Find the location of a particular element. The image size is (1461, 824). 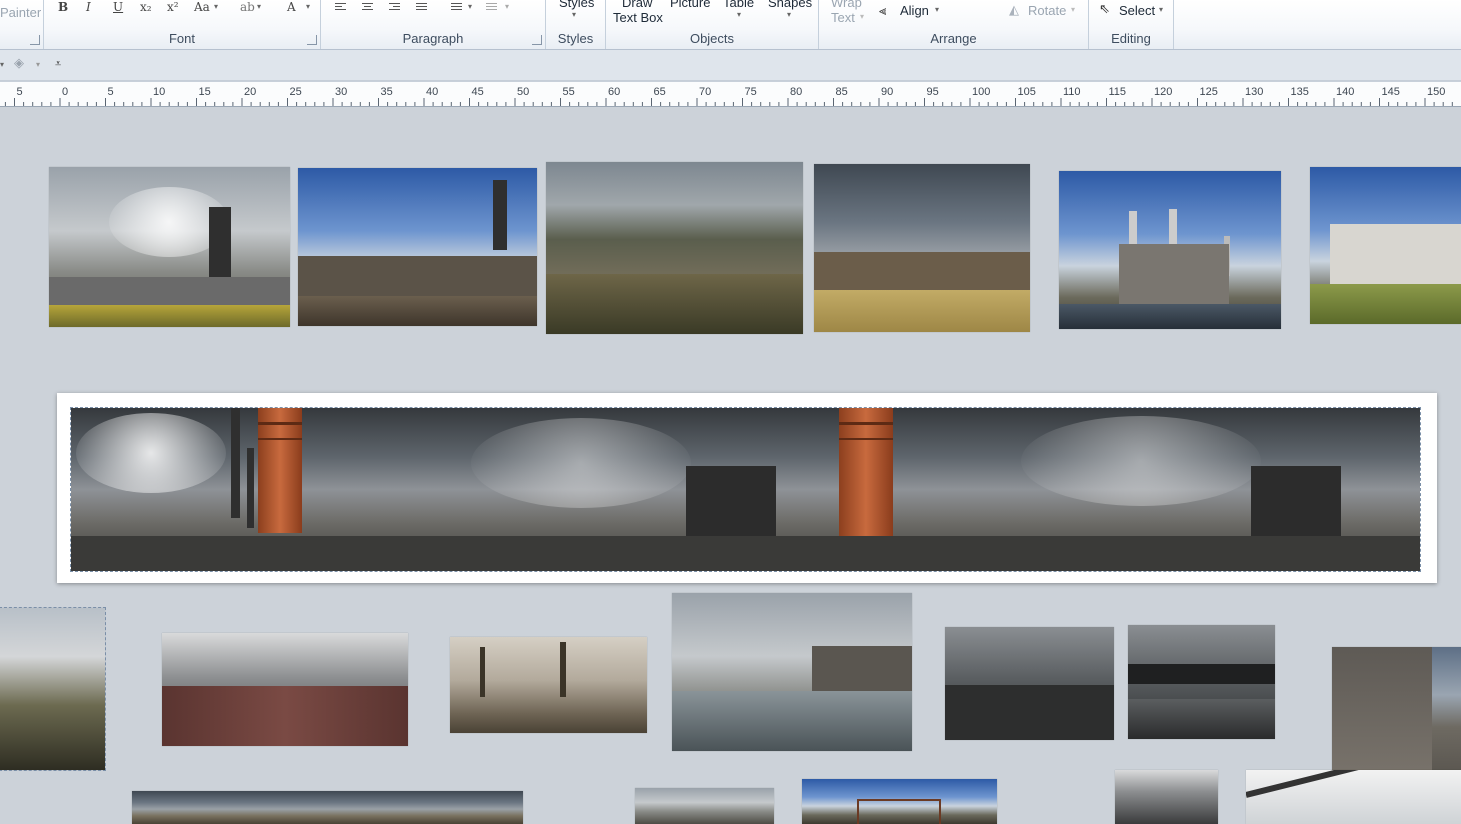

paragraph-launcher-icon is located at coordinates (537, 40).